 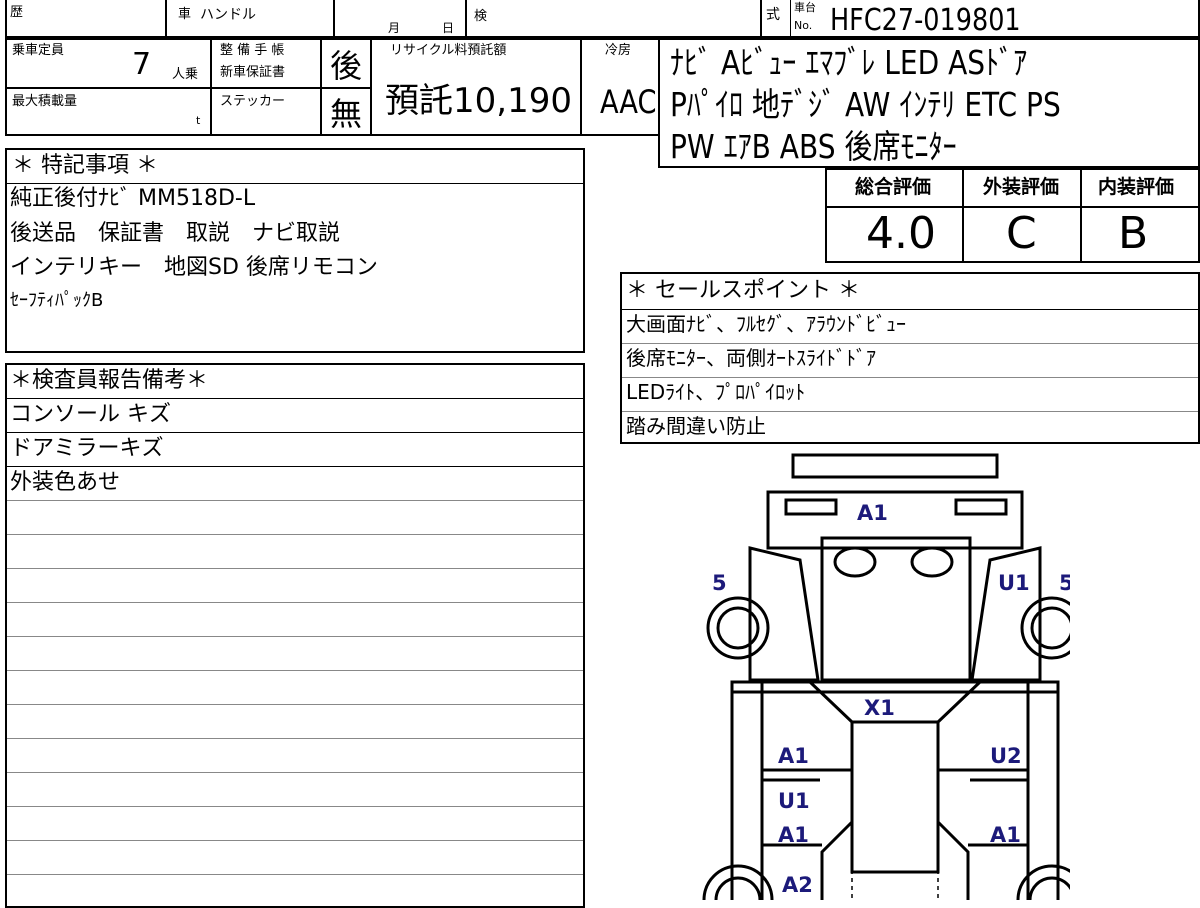 I want to click on roof, so click(x=895, y=797).